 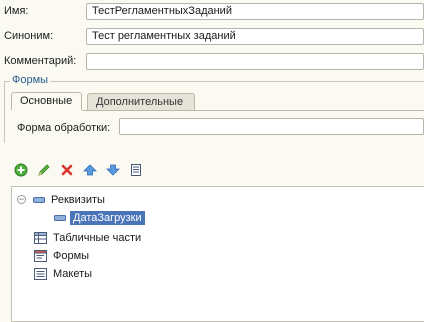 I want to click on add-button, so click(x=21, y=170).